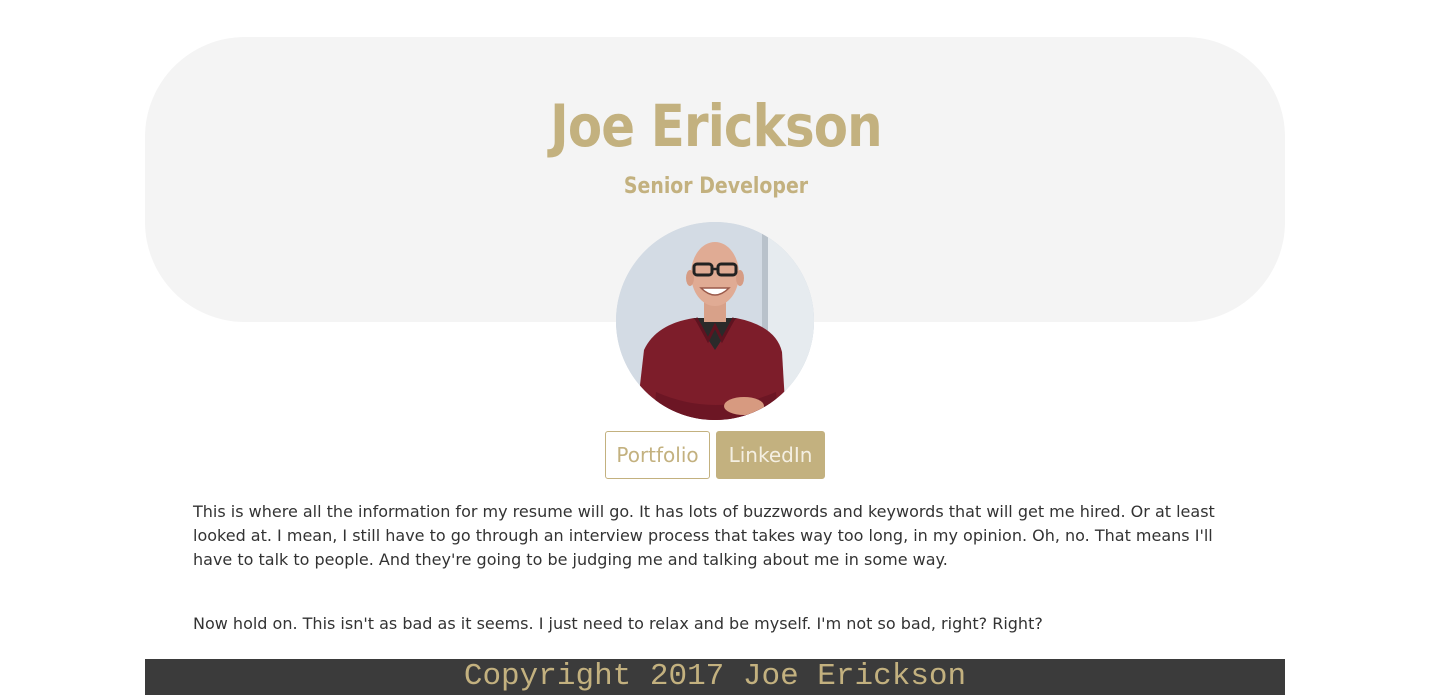  I want to click on copyright-text: Copyright 2017 Joe Erickson, so click(715, 676).